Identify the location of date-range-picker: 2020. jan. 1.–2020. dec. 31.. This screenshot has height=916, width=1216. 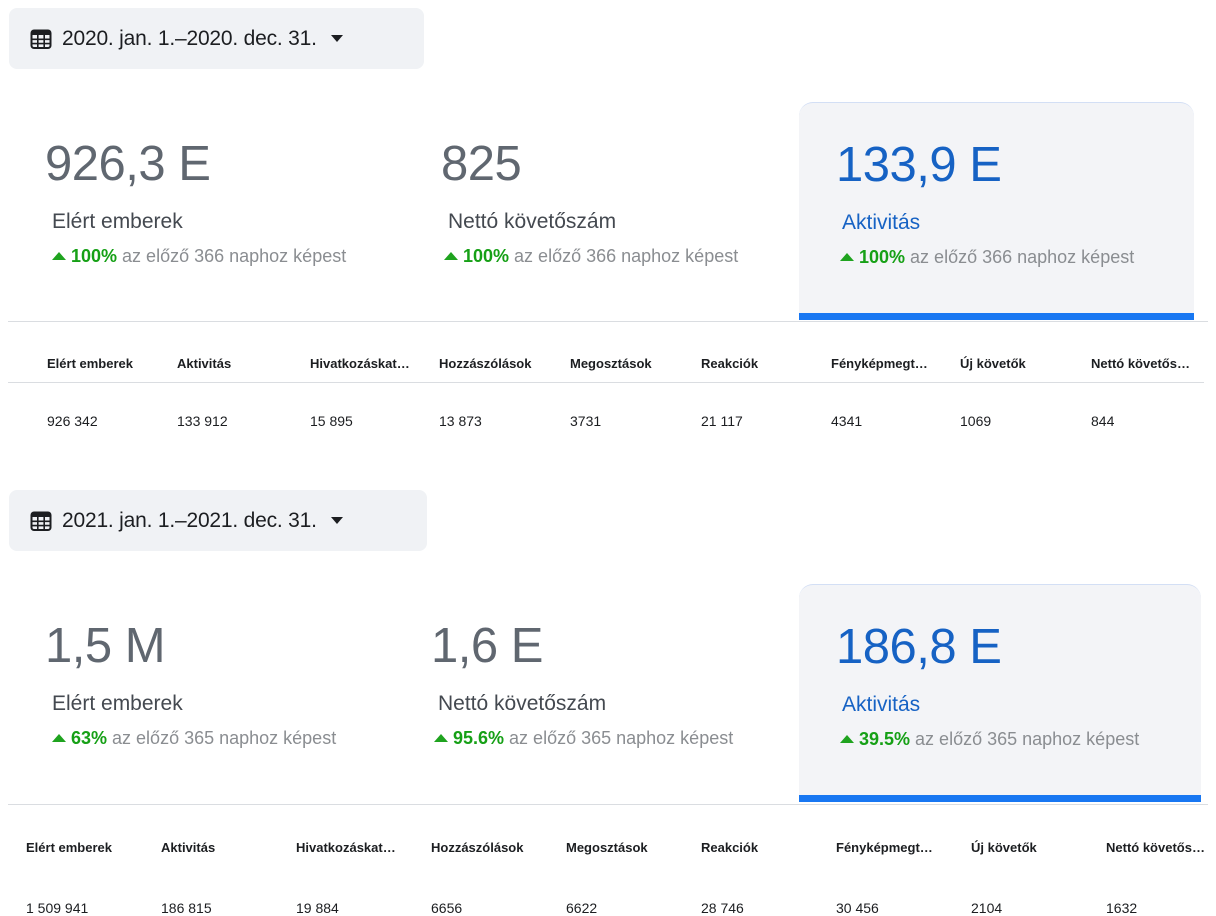
(216, 38).